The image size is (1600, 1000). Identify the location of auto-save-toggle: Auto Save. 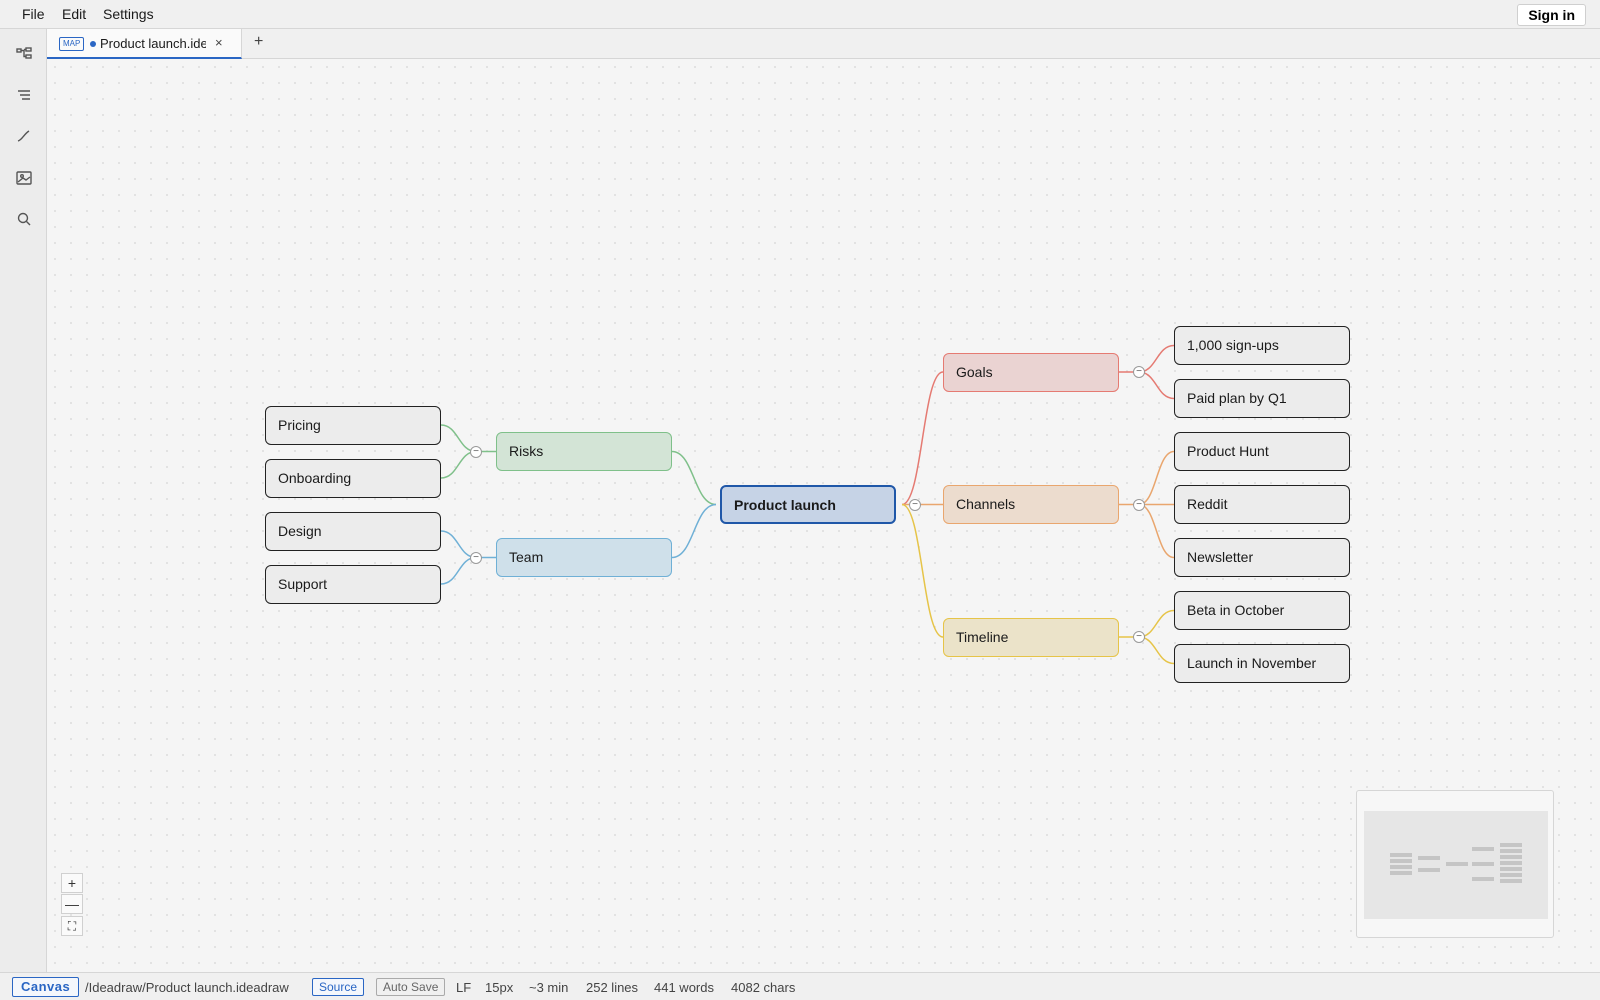
(411, 987).